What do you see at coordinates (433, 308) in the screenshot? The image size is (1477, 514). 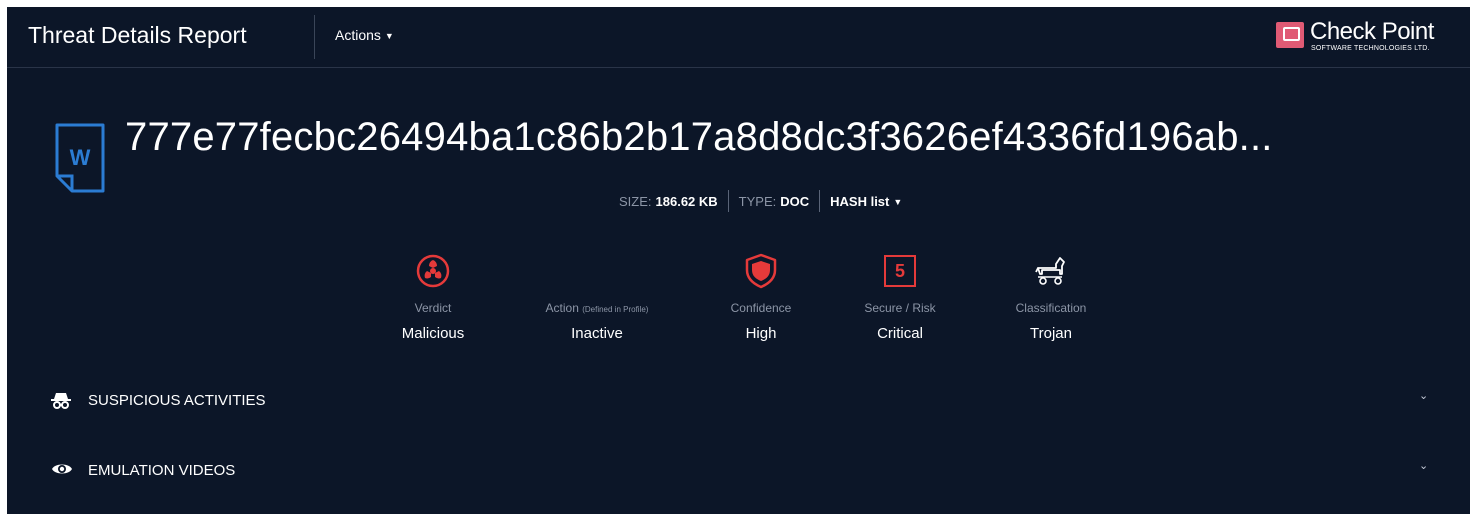 I see `stat-label: Verdict` at bounding box center [433, 308].